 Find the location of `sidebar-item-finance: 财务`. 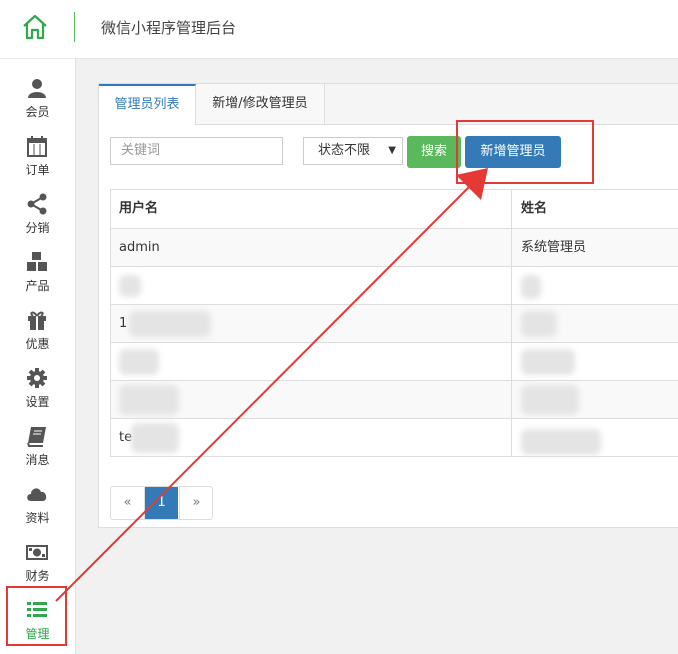

sidebar-item-finance: 财务 is located at coordinates (37, 565).